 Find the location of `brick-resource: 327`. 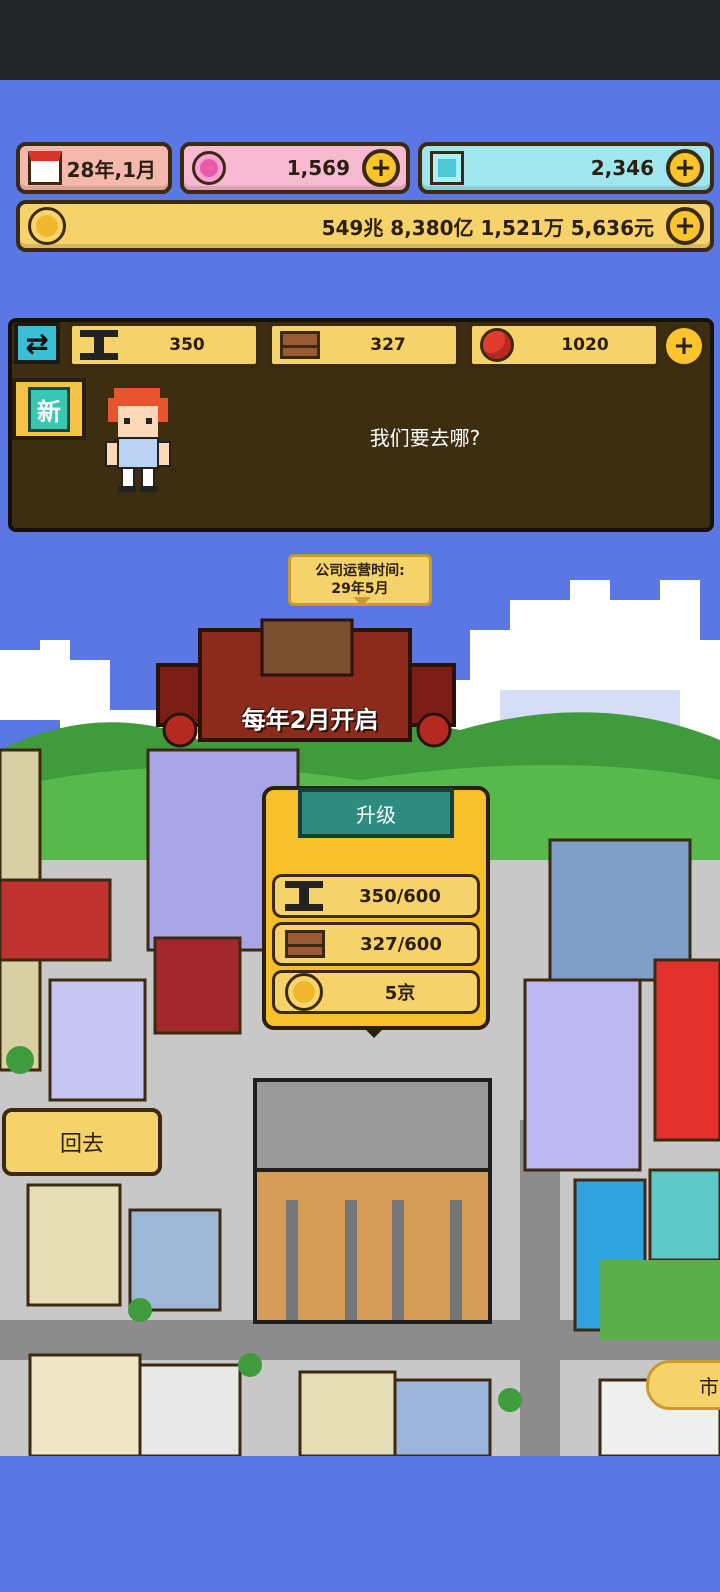

brick-resource: 327 is located at coordinates (364, 345).